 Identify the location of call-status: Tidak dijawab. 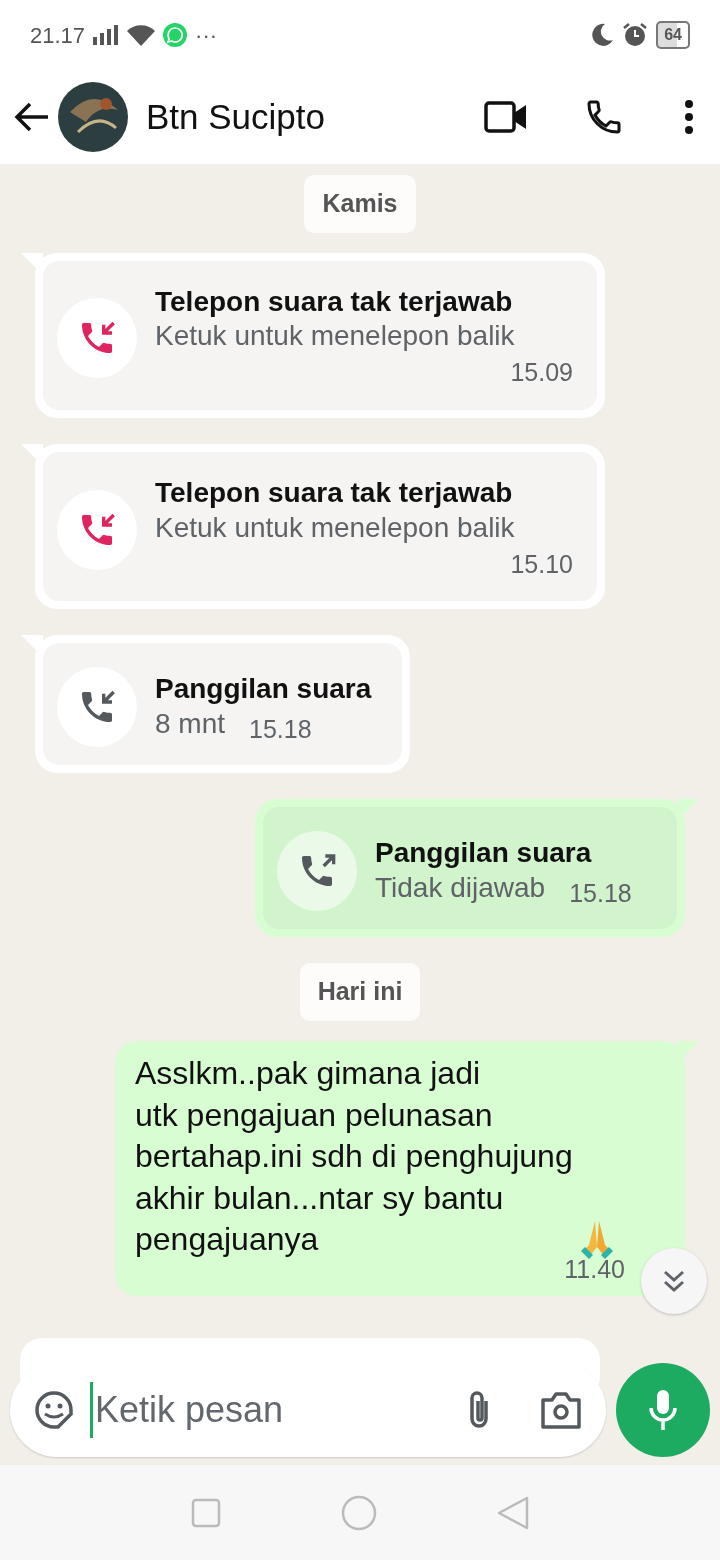
(460, 888).